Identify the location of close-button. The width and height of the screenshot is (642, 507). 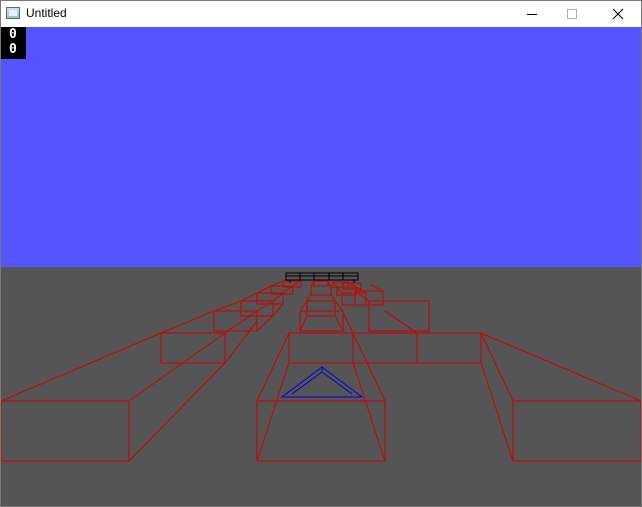
(618, 14).